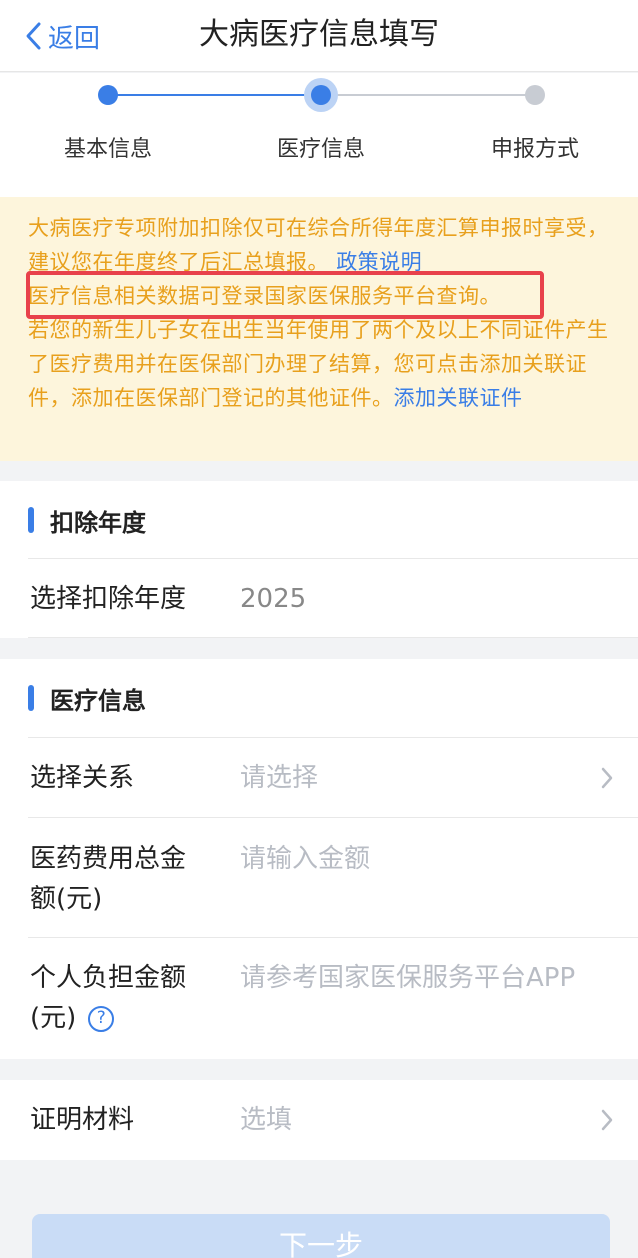 The image size is (638, 1258). What do you see at coordinates (320, 149) in the screenshot?
I see `step-label-medical-info: 医疗信息` at bounding box center [320, 149].